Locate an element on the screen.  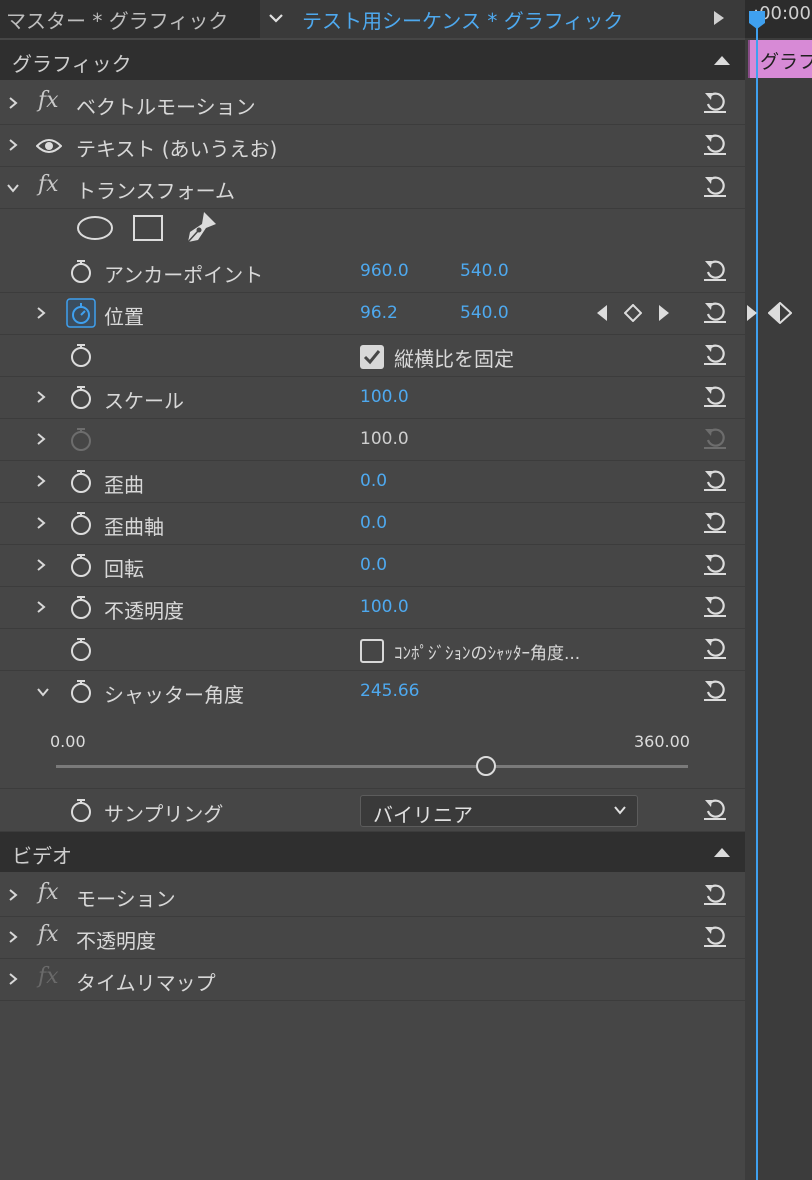
prop-row-skew: 歪曲 0.0 is located at coordinates (372, 481).